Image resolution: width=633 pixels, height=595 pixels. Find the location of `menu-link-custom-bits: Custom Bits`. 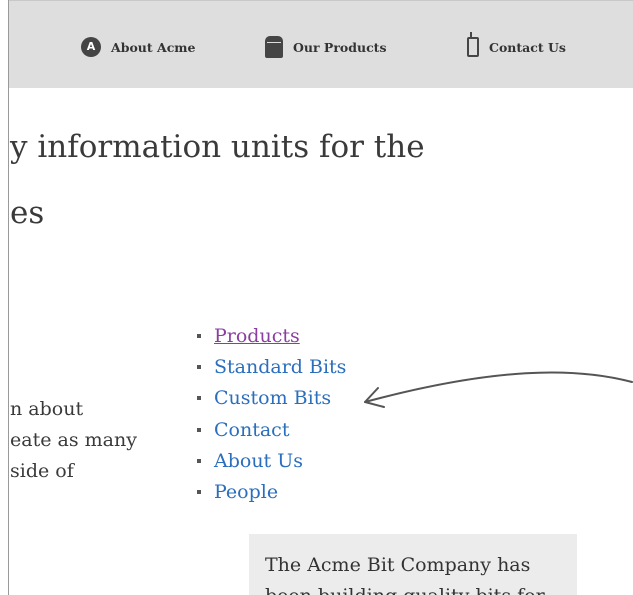

menu-link-custom-bits: Custom Bits is located at coordinates (272, 398).